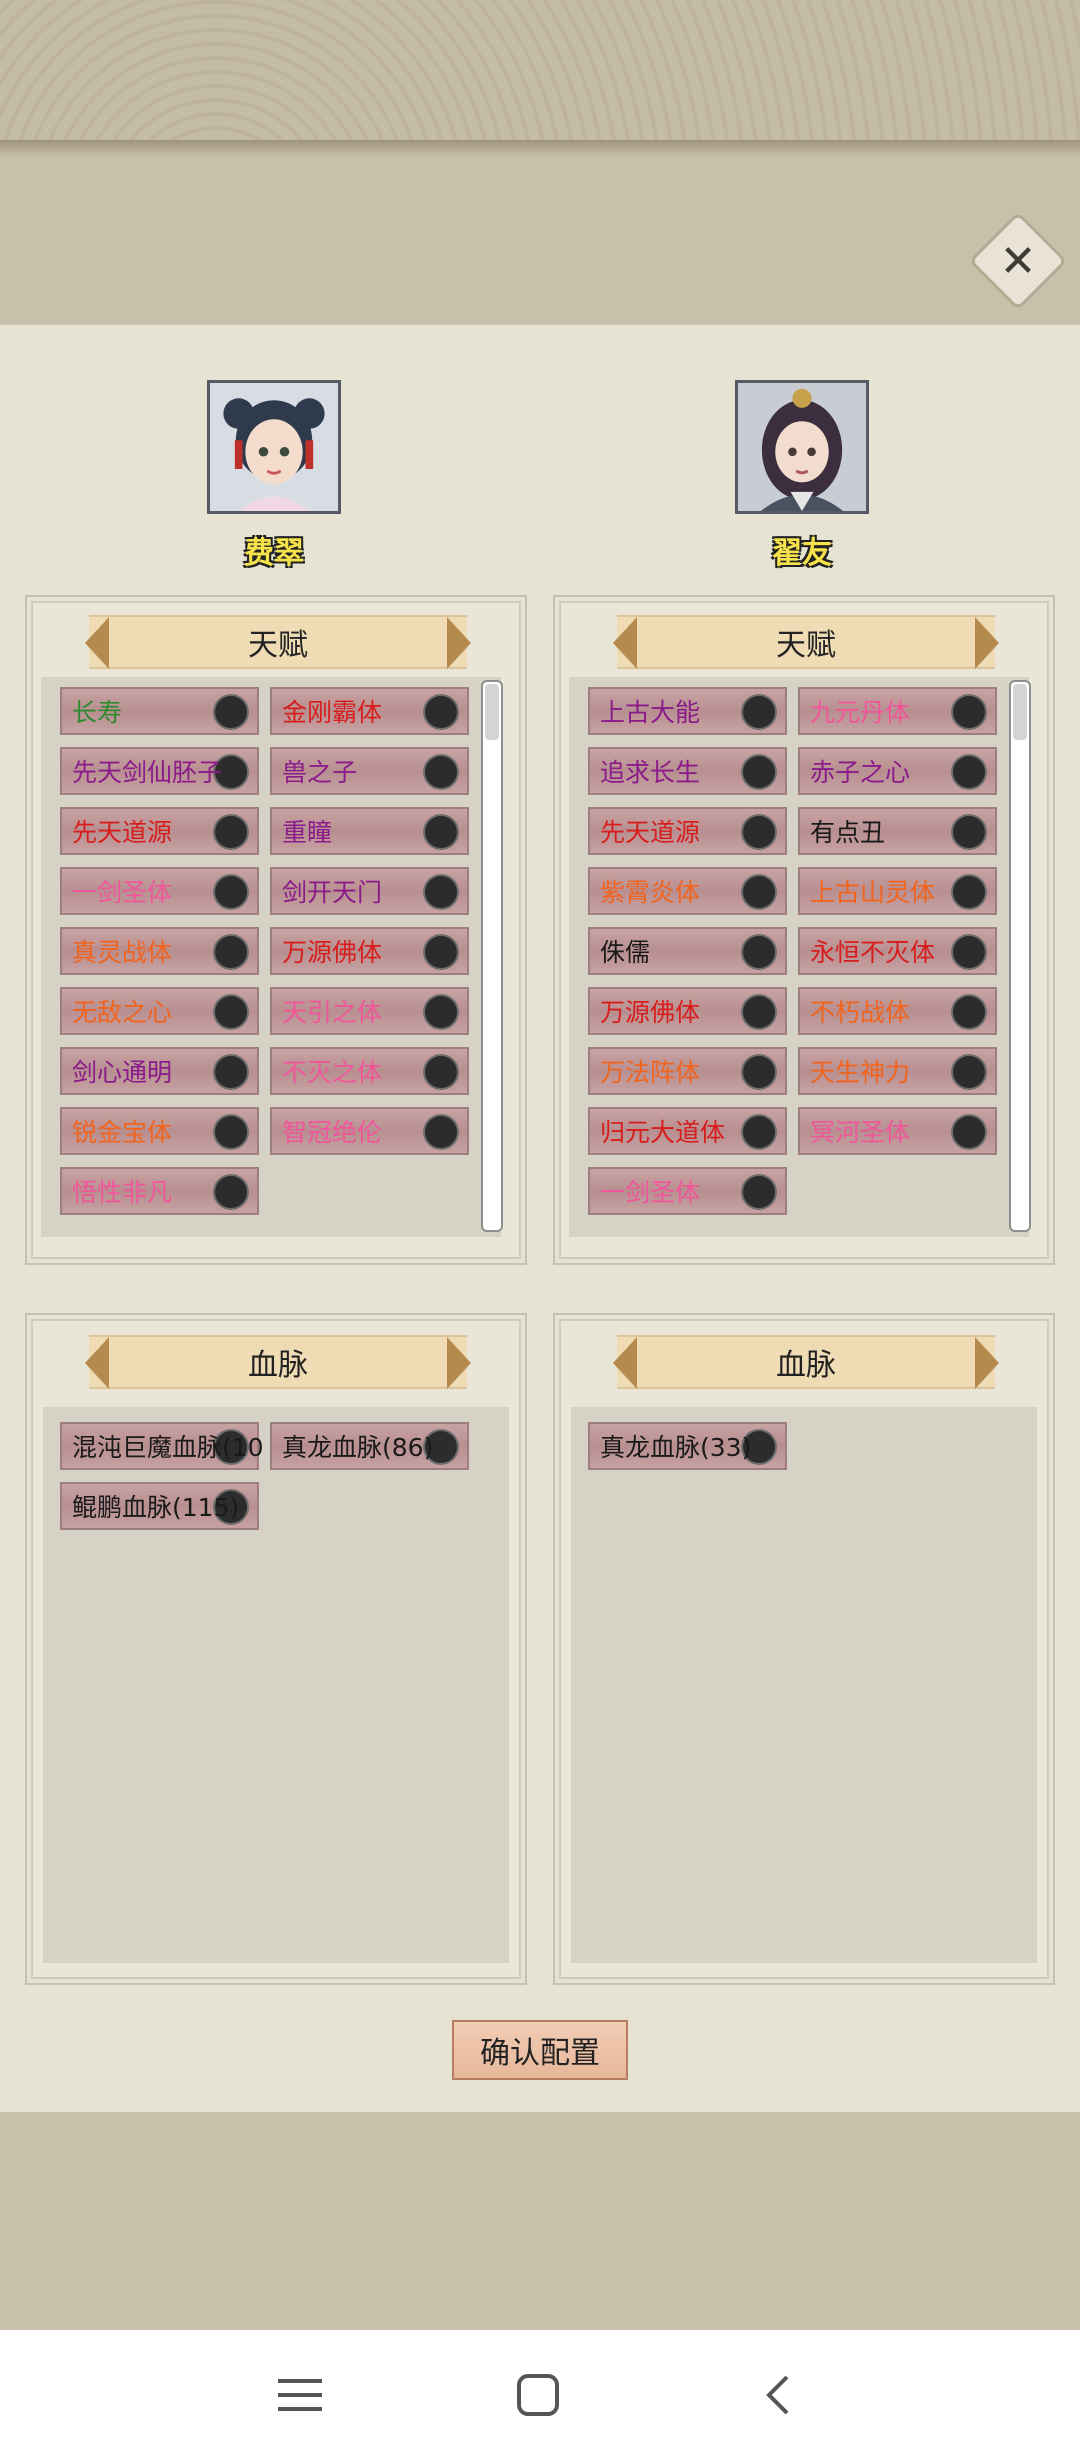  Describe the element at coordinates (897, 711) in the screenshot. I see `talent-right-chip: 九元丹体` at that location.